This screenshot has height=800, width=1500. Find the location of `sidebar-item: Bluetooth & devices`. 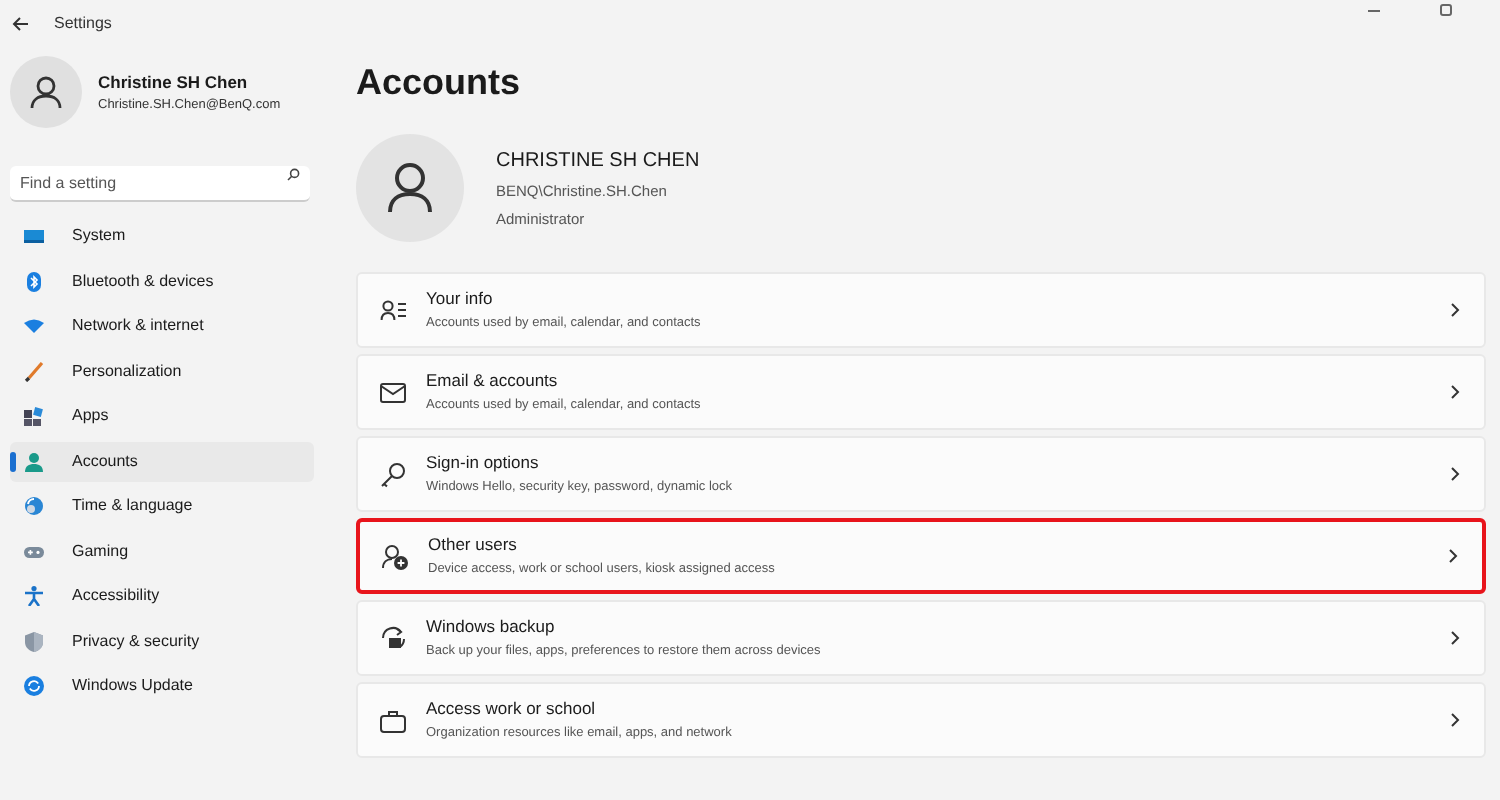

sidebar-item: Bluetooth & devices is located at coordinates (162, 281).